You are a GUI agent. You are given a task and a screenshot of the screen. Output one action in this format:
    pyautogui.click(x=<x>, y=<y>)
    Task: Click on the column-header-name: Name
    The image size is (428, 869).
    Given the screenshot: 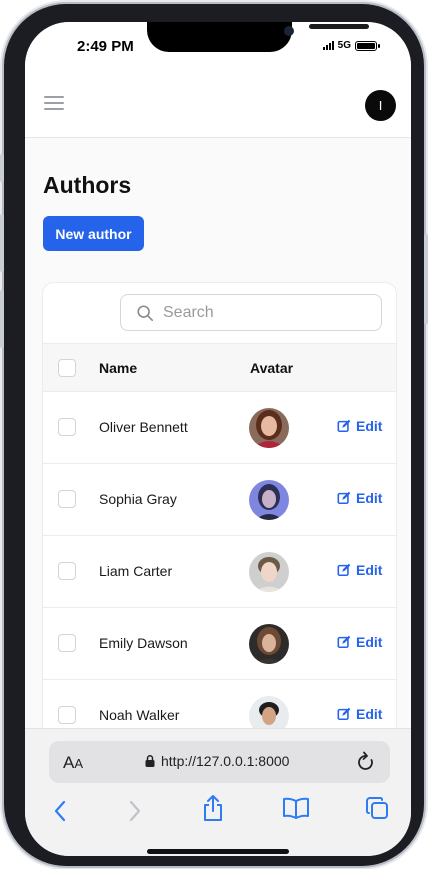 What is the action you would take?
    pyautogui.click(x=118, y=368)
    